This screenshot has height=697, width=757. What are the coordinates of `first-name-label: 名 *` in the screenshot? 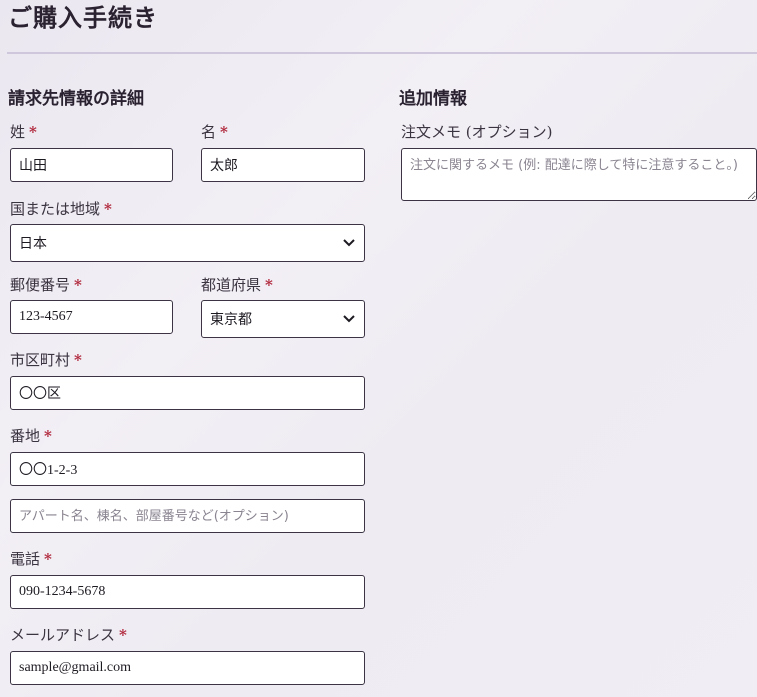 It's located at (214, 132).